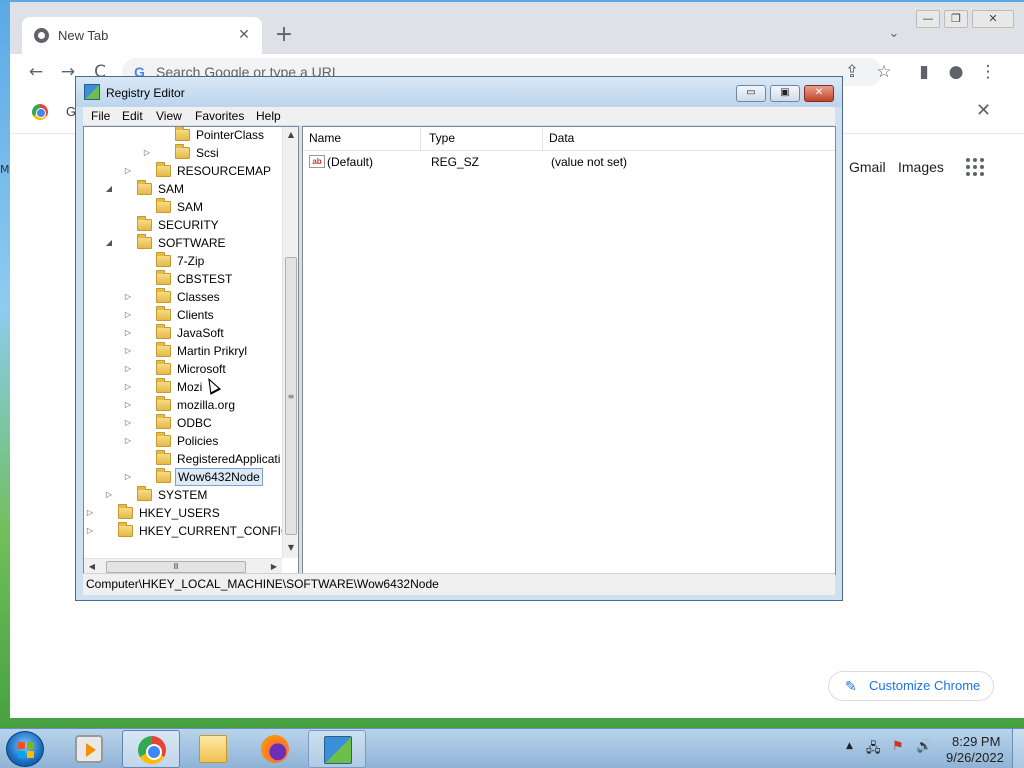 This screenshot has height=768, width=1024. Describe the element at coordinates (350, 162) in the screenshot. I see `value-name: (Default)` at that location.